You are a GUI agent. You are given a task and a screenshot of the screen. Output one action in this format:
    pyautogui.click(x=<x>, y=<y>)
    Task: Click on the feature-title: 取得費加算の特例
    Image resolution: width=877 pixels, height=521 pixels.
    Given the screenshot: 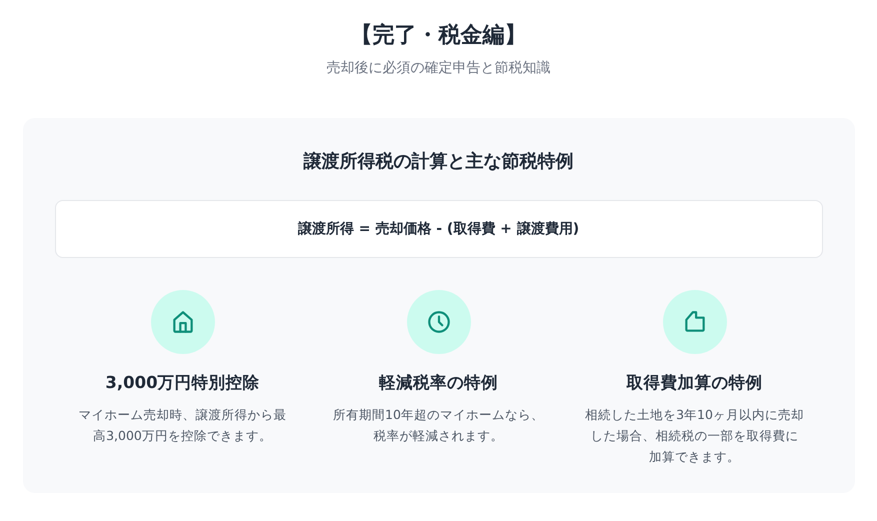 What is the action you would take?
    pyautogui.click(x=694, y=383)
    